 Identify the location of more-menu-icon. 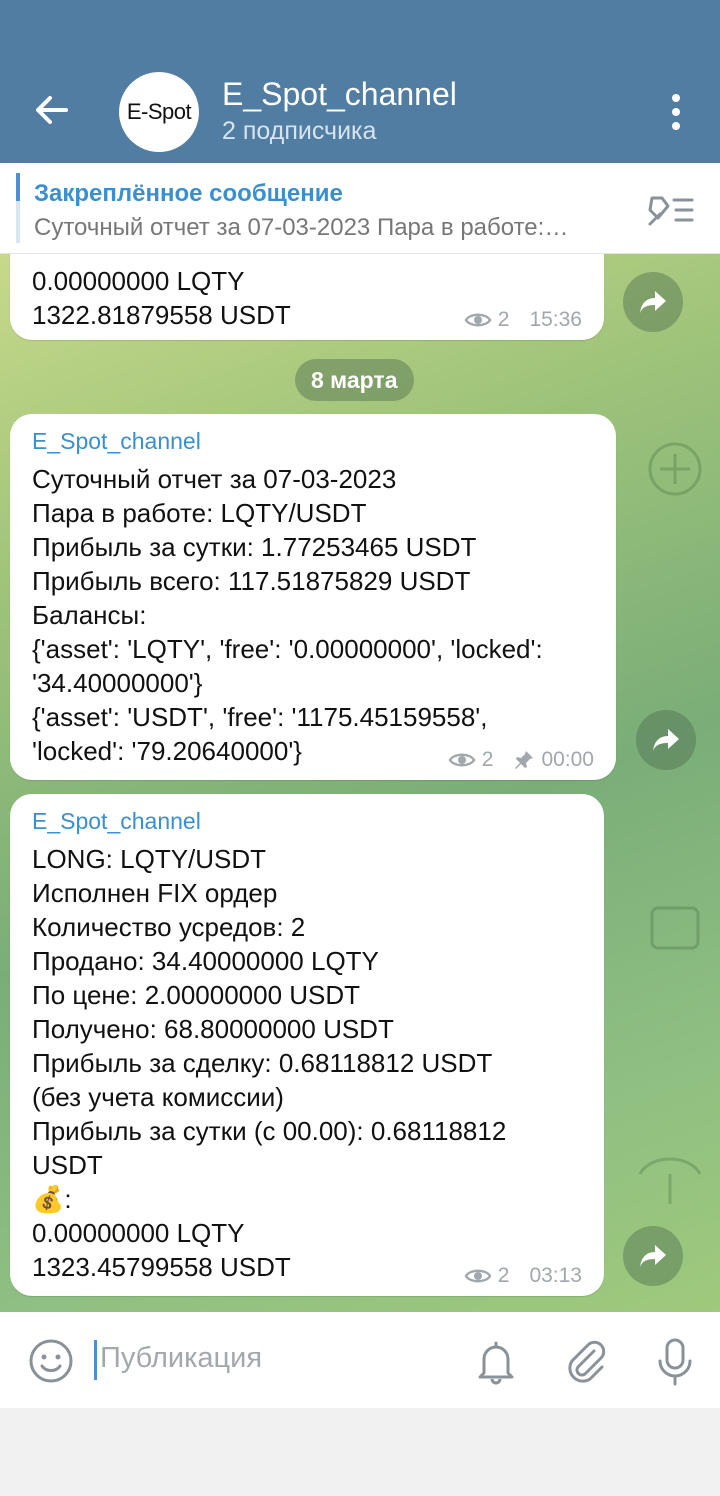
(676, 112).